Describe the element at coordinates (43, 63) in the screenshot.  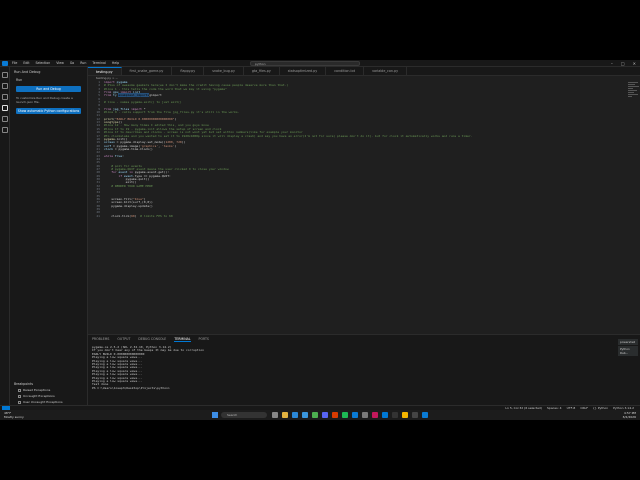
I see `menu-selection: Selection` at that location.